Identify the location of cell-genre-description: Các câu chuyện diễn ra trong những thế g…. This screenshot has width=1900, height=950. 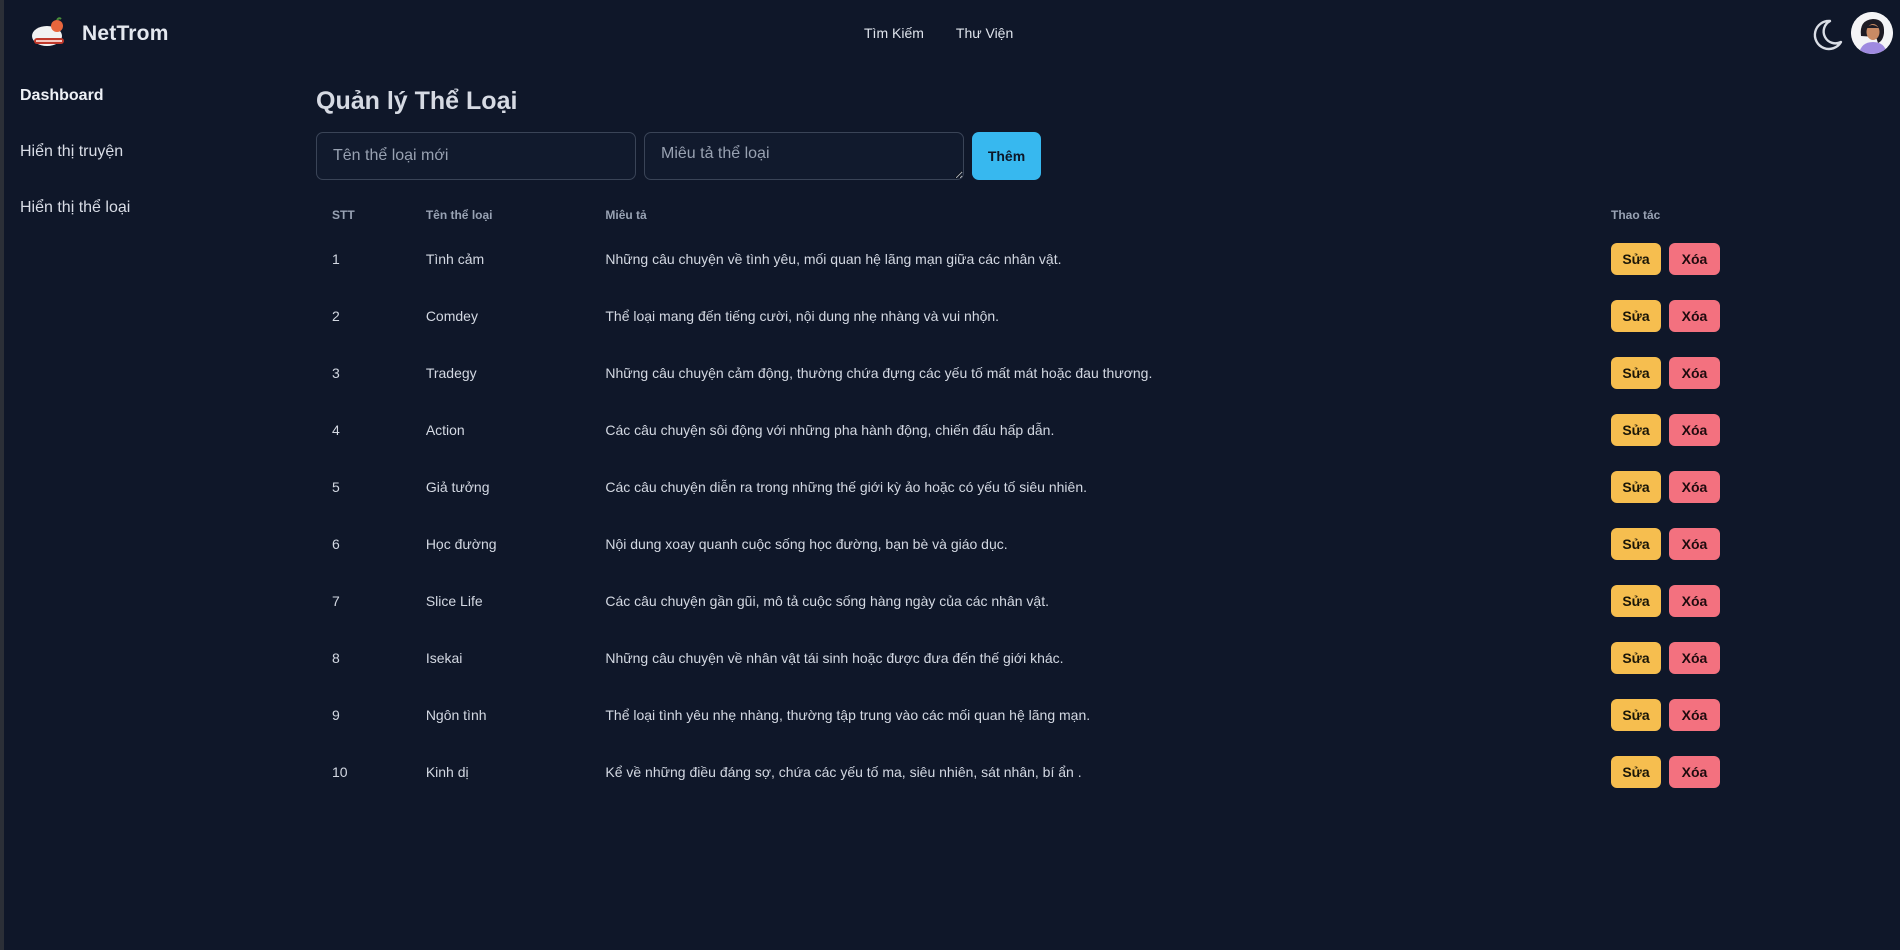
(846, 486).